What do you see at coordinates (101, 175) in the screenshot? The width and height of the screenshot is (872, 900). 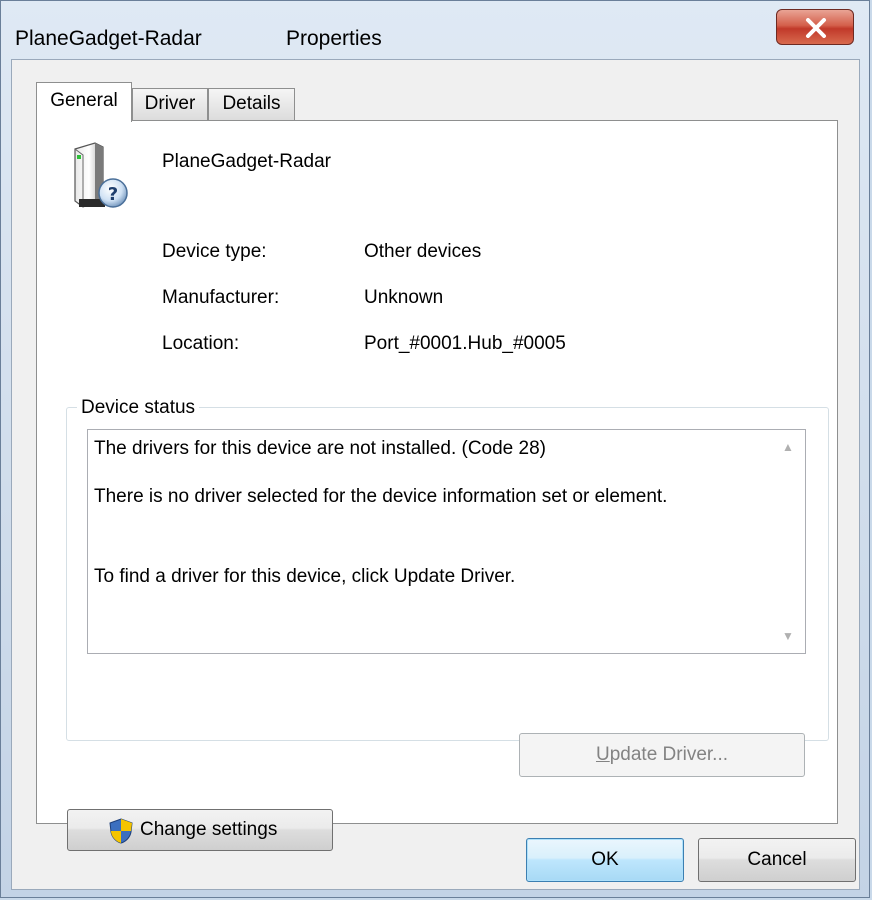 I see `unknown-device-icon: ?` at bounding box center [101, 175].